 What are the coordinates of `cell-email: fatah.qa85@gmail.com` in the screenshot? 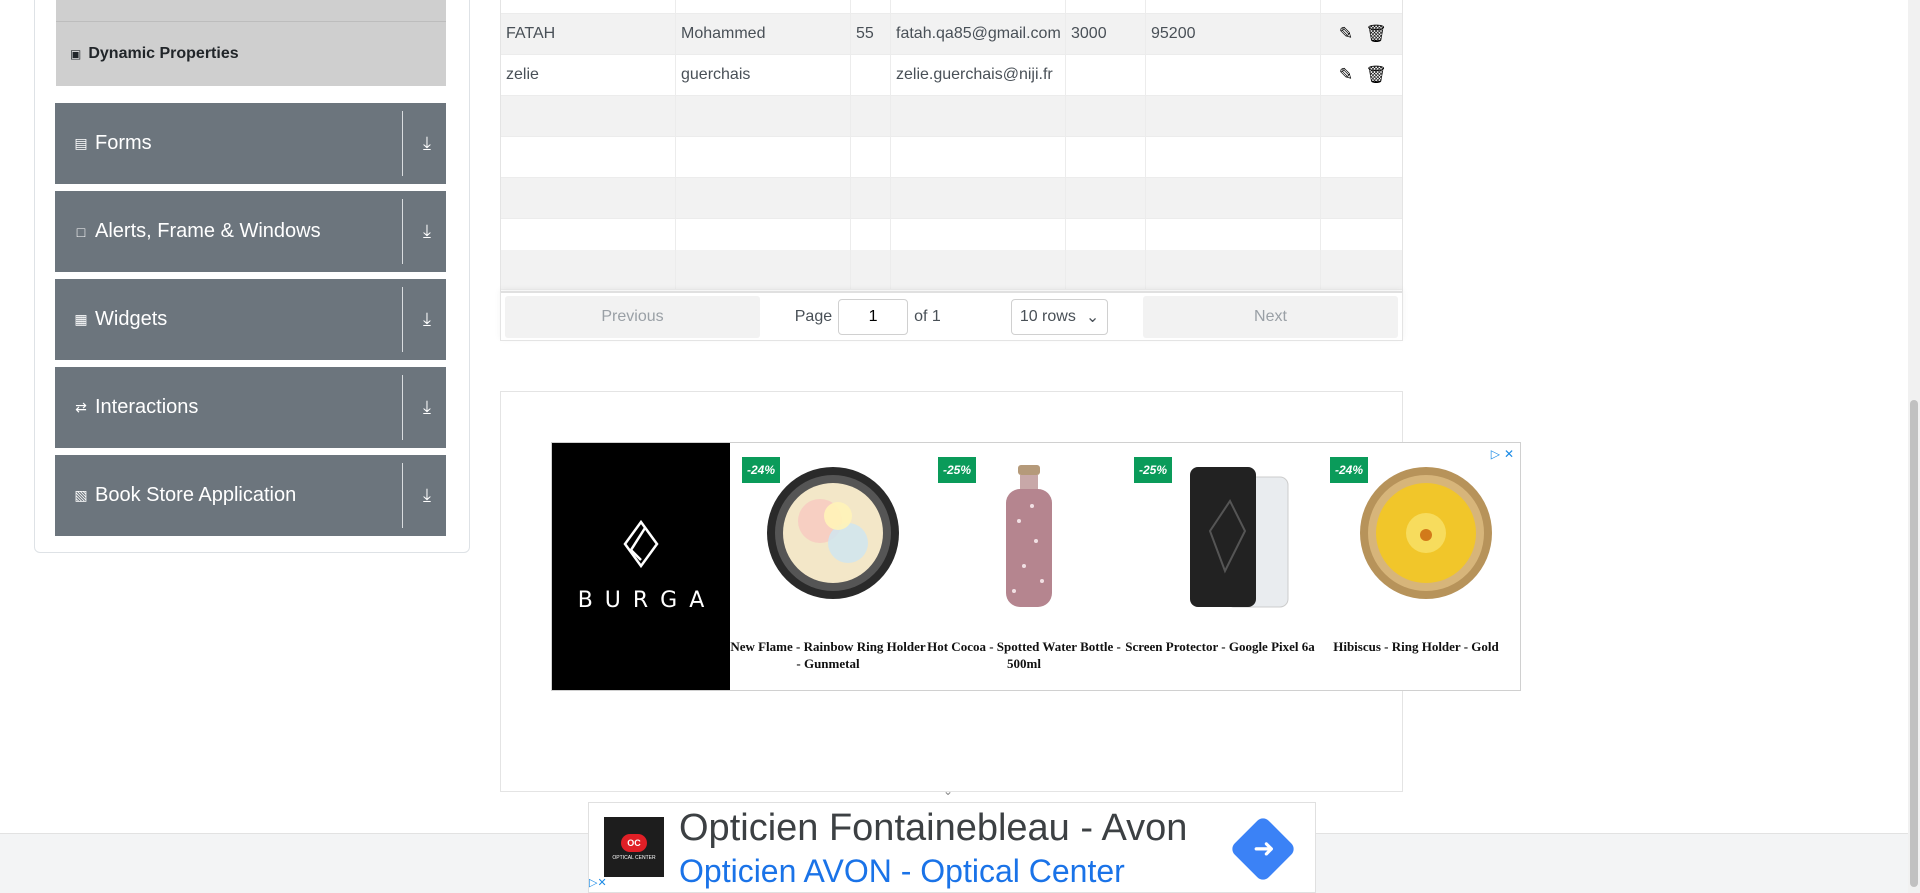 It's located at (978, 34).